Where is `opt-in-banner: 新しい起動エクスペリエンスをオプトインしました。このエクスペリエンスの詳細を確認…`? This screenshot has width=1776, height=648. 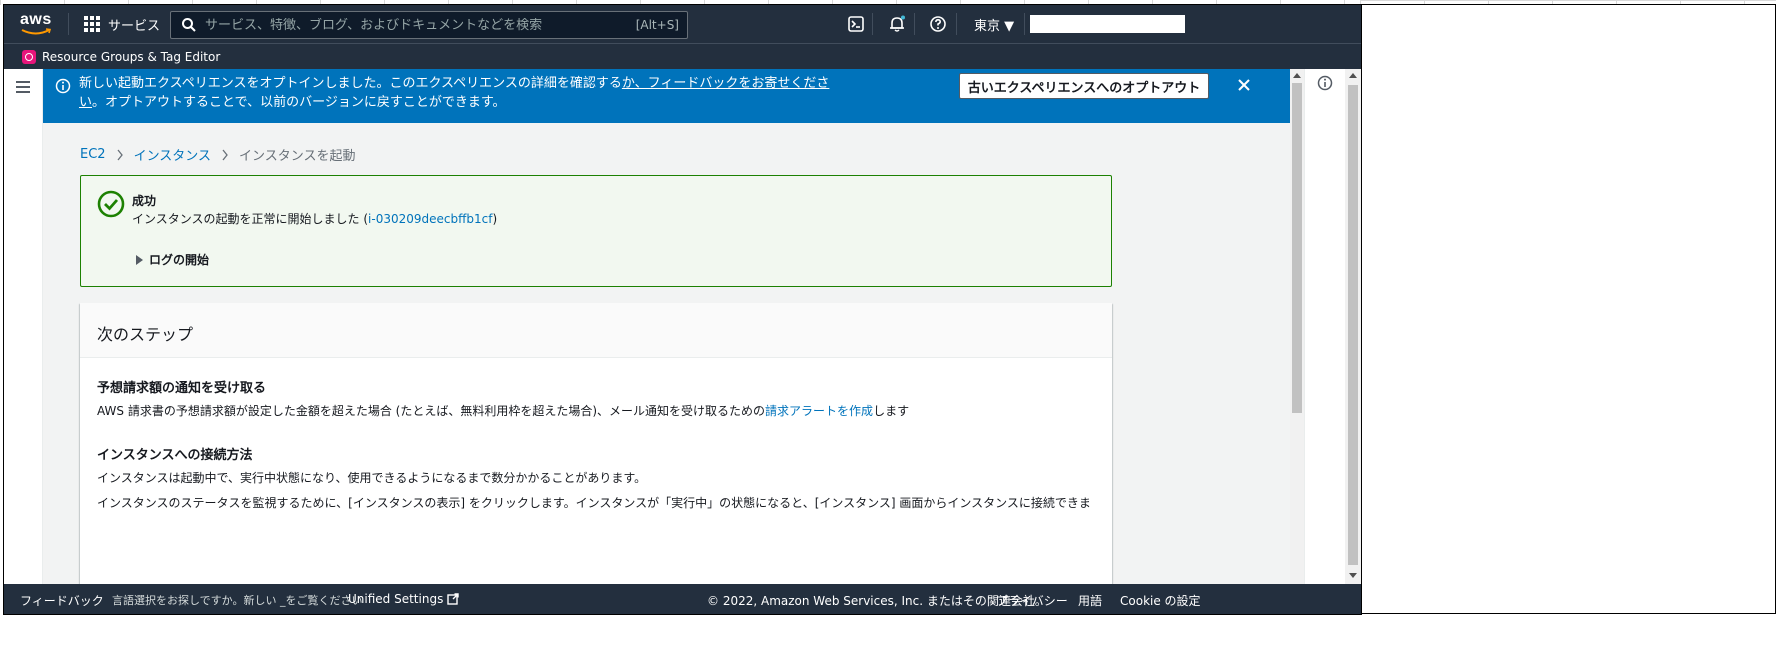 opt-in-banner: 新しい起動エクスペリエンスをオプトインしました。このエクスペリエンスの詳細を確認… is located at coordinates (666, 96).